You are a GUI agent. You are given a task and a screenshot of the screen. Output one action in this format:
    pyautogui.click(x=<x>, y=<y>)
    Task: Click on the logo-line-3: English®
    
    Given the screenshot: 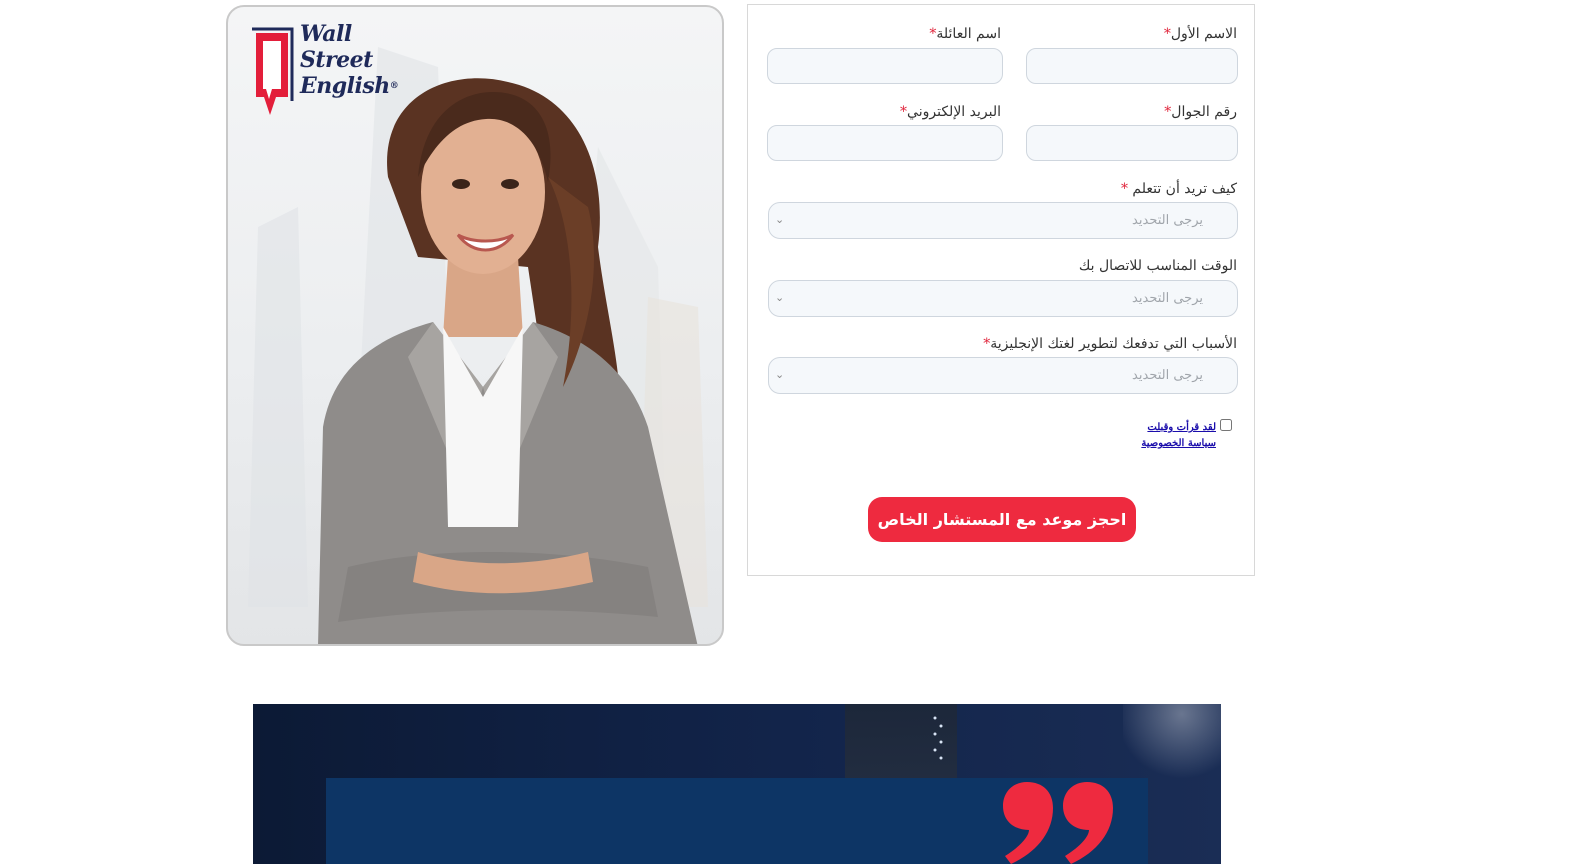 What is the action you would take?
    pyautogui.click(x=349, y=86)
    